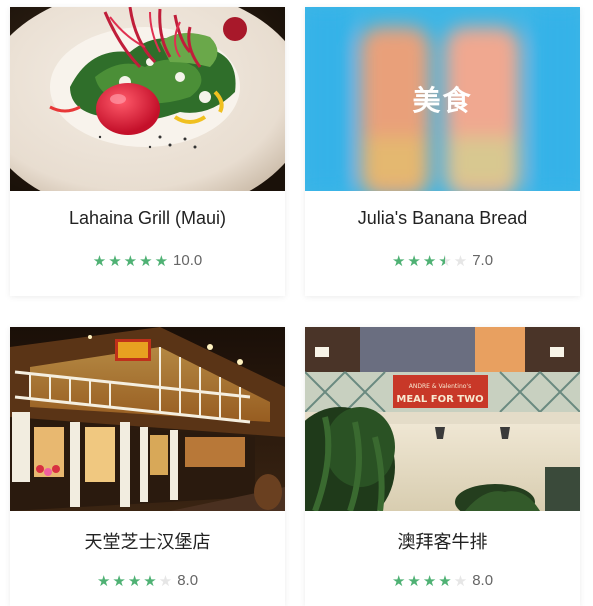 This screenshot has height=606, width=593. I want to click on rating: ★ ★ ★ ★ ★ 10.0, so click(147, 260).